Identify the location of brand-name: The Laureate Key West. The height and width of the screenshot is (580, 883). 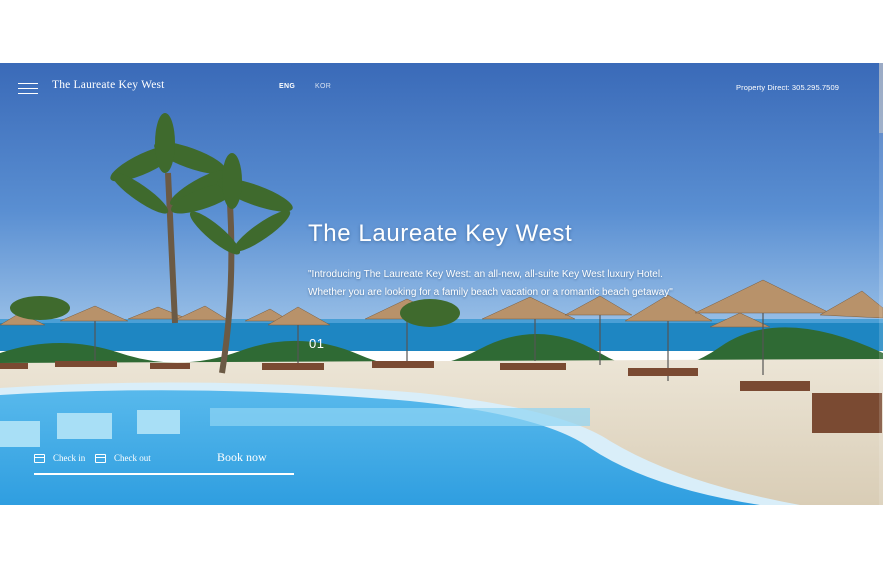
(108, 85).